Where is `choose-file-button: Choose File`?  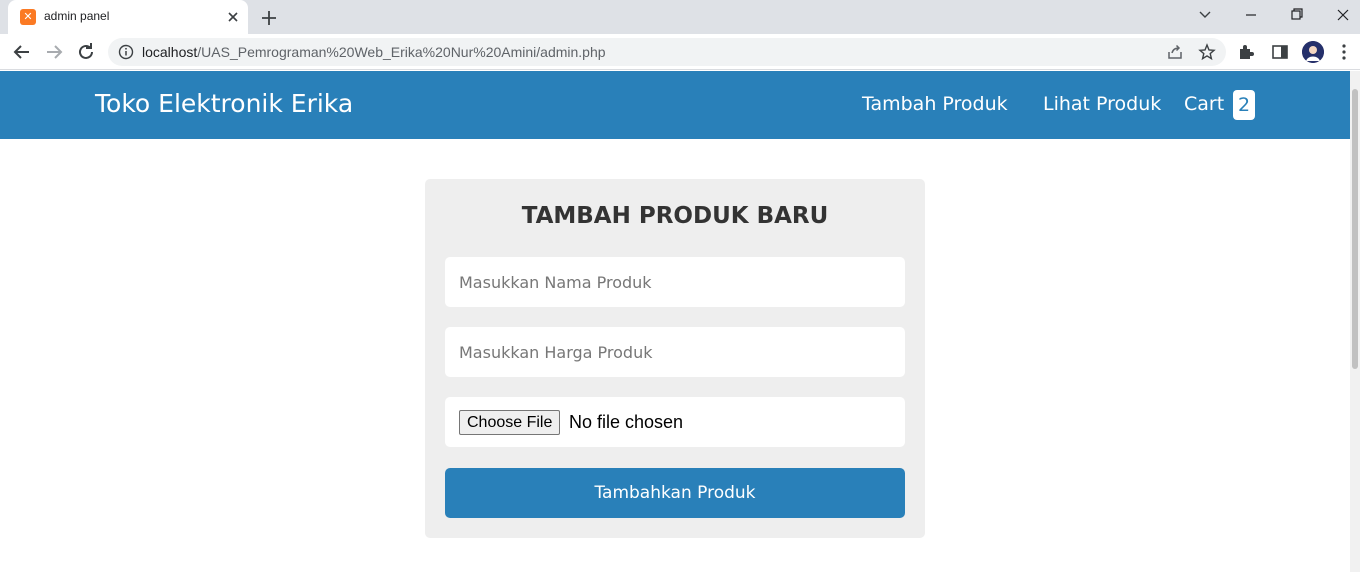 choose-file-button: Choose File is located at coordinates (510, 422).